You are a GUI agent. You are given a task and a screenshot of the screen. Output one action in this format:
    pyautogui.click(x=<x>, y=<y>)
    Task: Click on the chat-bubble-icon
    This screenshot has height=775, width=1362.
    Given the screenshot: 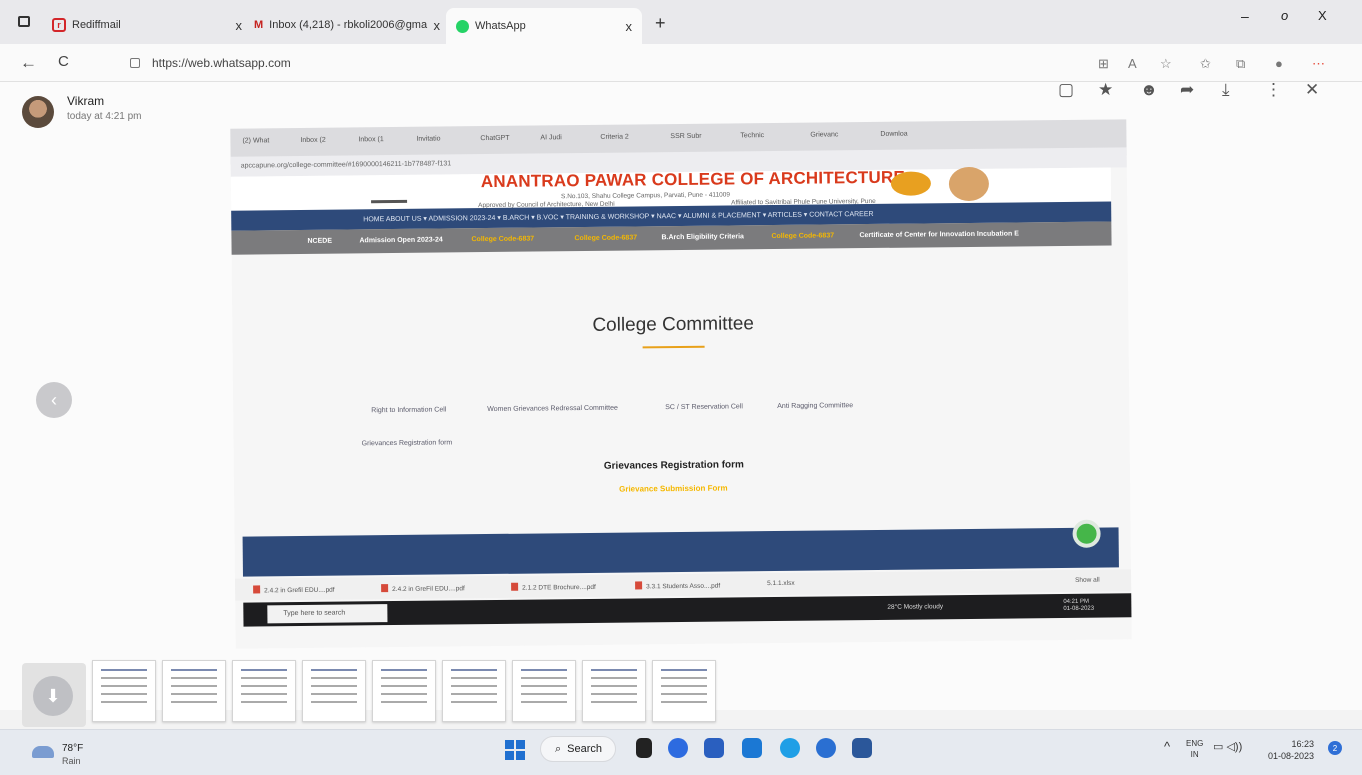 What is the action you would take?
    pyautogui.click(x=1086, y=533)
    